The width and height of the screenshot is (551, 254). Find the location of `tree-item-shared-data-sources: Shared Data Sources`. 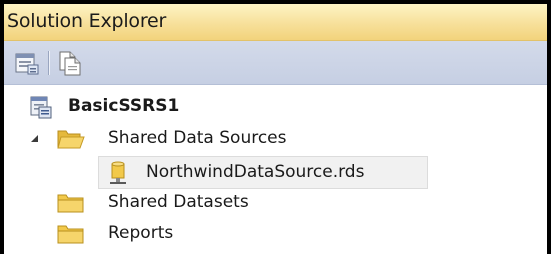

tree-item-shared-data-sources: Shared Data Sources is located at coordinates (191, 139).